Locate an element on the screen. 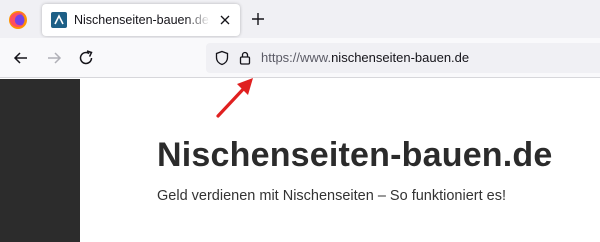  forward-arrow-icon is located at coordinates (54, 58).